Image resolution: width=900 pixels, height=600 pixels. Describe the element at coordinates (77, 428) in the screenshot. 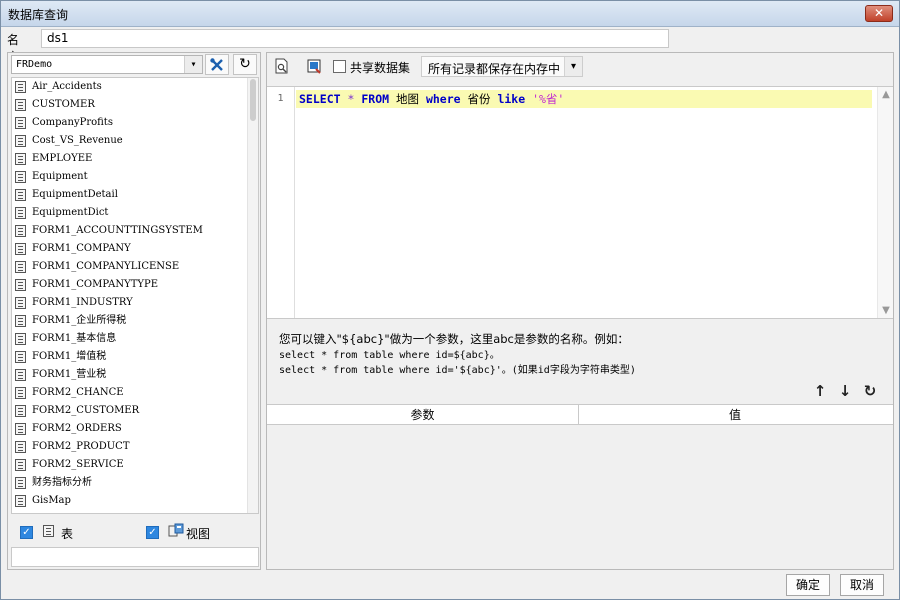

I see `table-name: FORM2_ORDERS` at that location.